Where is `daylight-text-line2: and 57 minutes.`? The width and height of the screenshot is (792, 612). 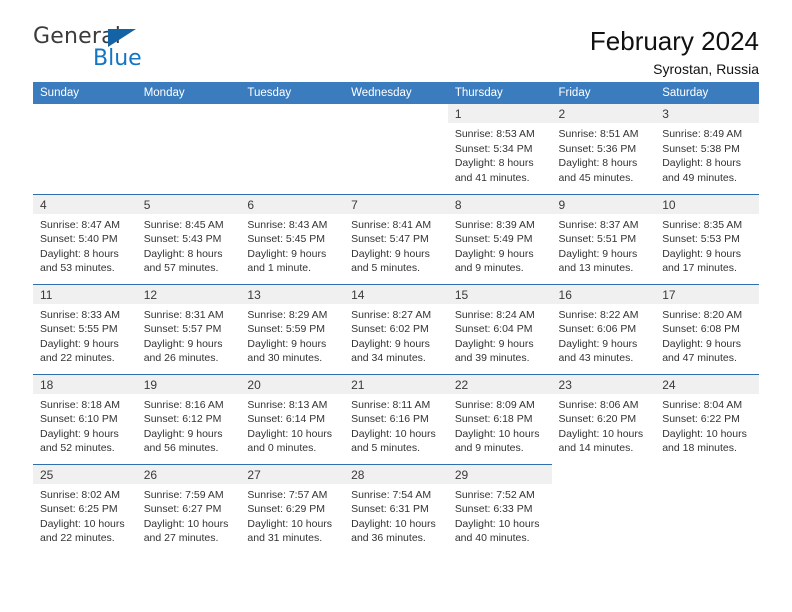 daylight-text-line2: and 57 minutes. is located at coordinates (181, 268).